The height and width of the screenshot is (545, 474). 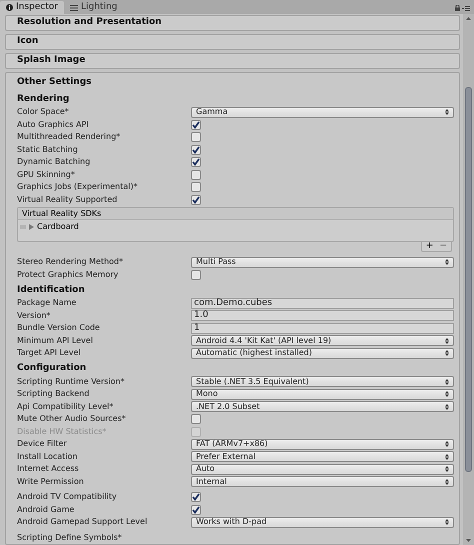 What do you see at coordinates (51, 482) in the screenshot?
I see `field-label: Write Permission` at bounding box center [51, 482].